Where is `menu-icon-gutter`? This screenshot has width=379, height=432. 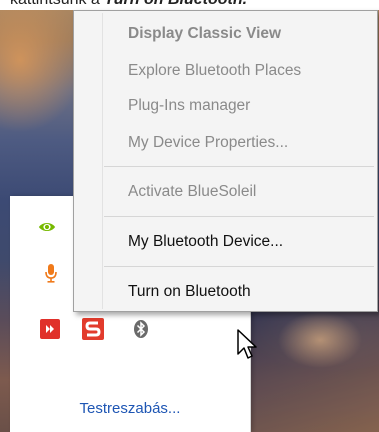 menu-icon-gutter is located at coordinates (102, 161).